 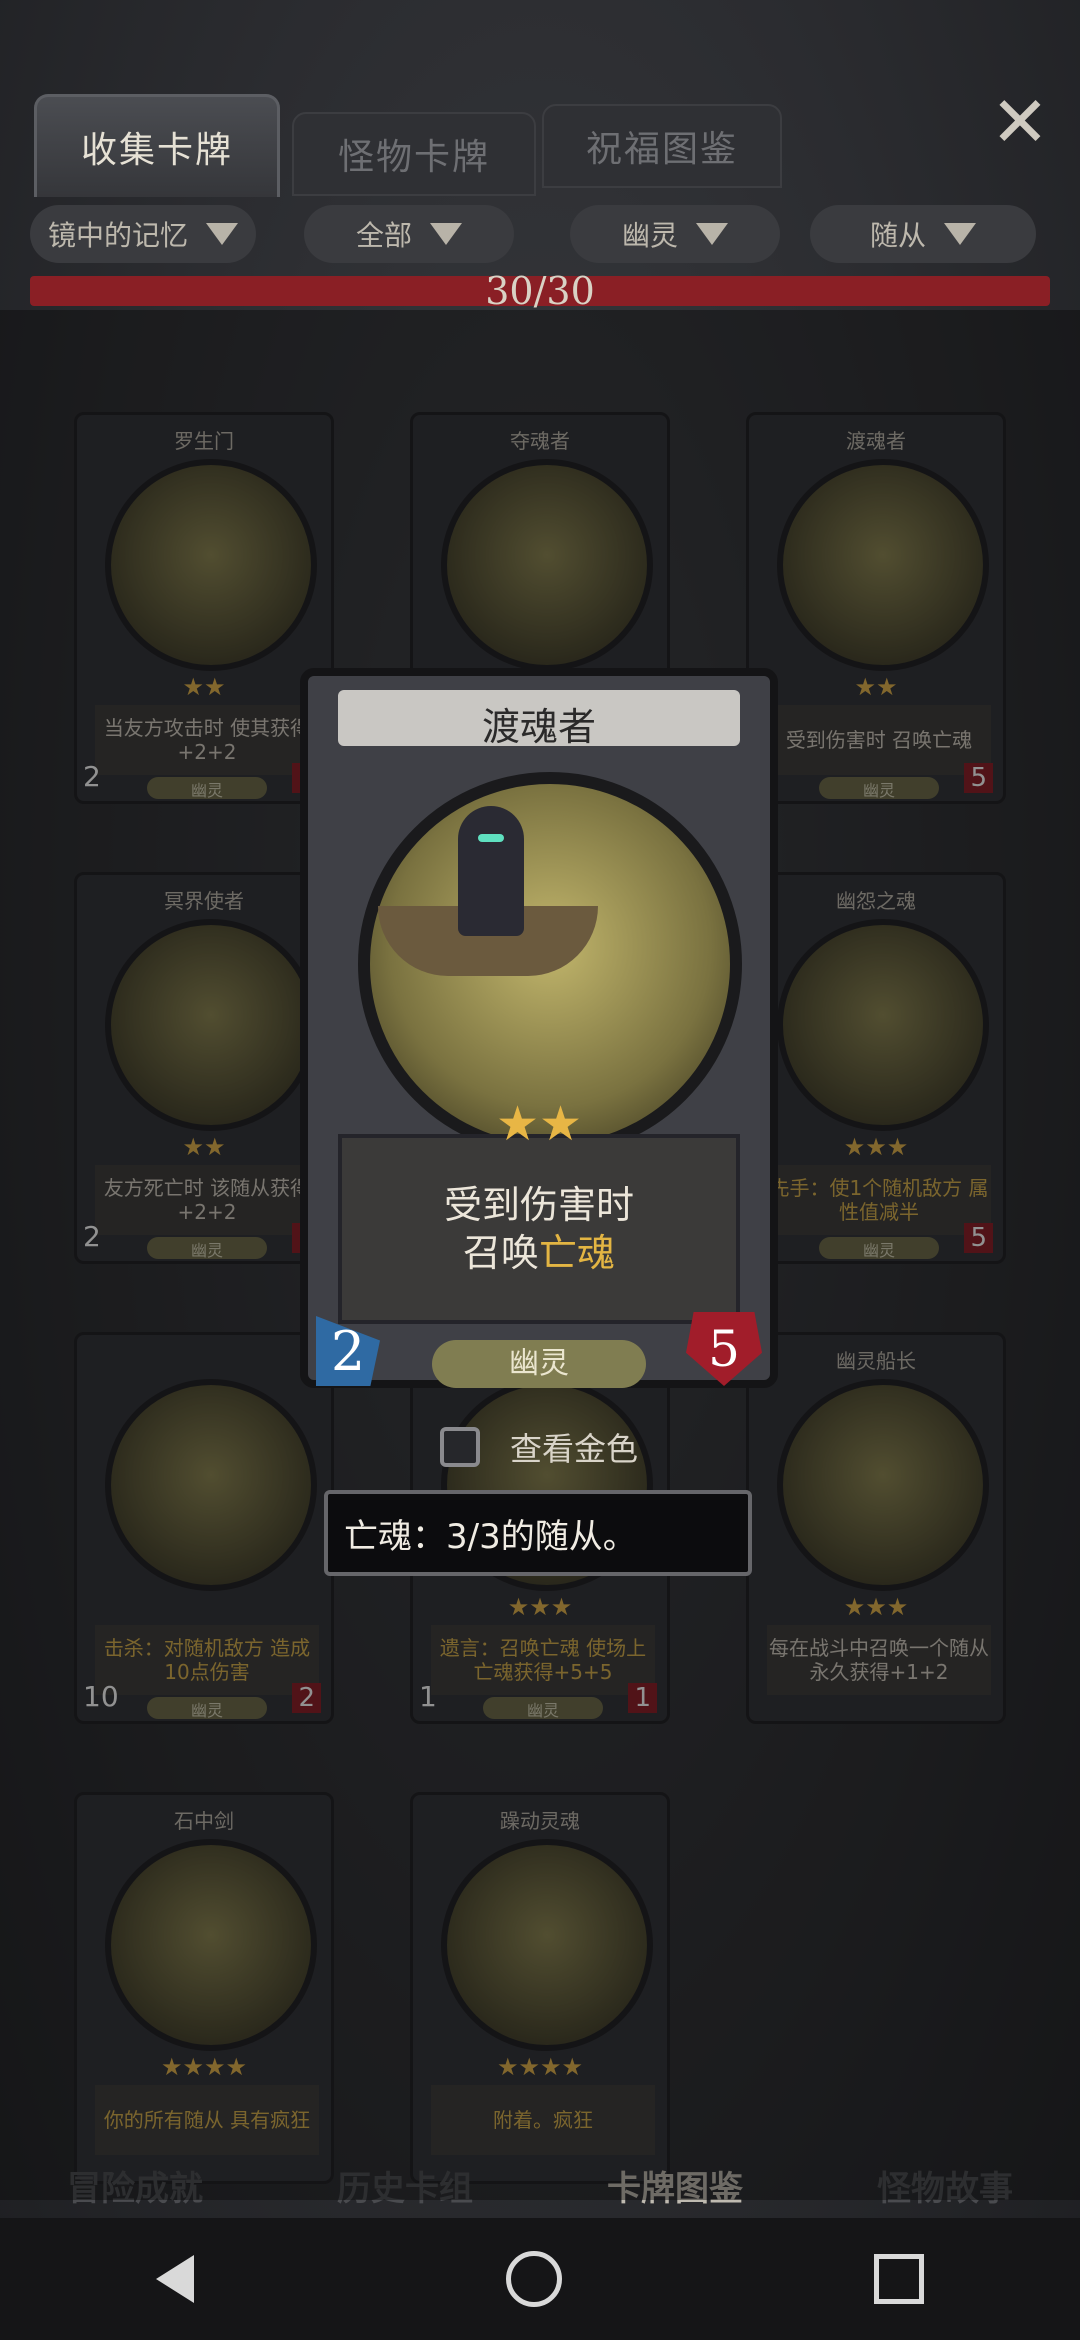 I want to click on filter-memory: 镜中的记忆, so click(x=143, y=234).